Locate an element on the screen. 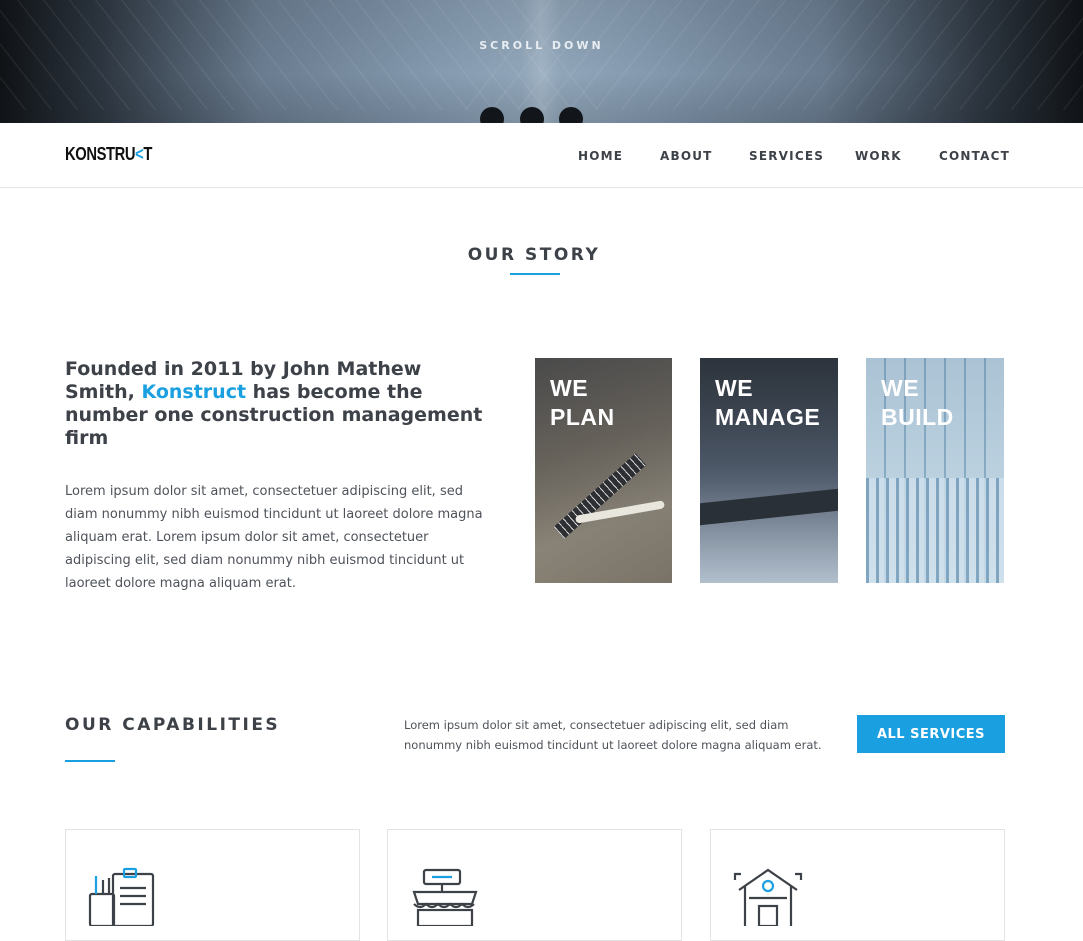 This screenshot has height=941, width=1083. ruler-decoration is located at coordinates (600, 496).